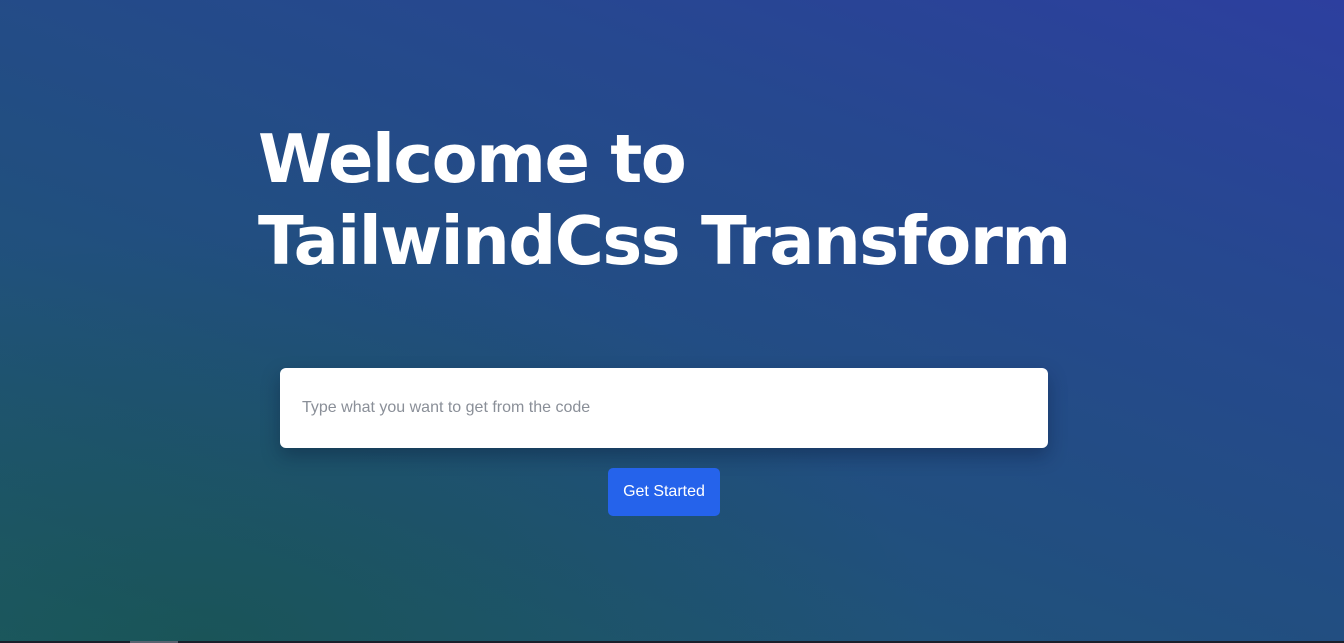 The height and width of the screenshot is (643, 1344). I want to click on page-title-line-1: Welcome to, so click(472, 159).